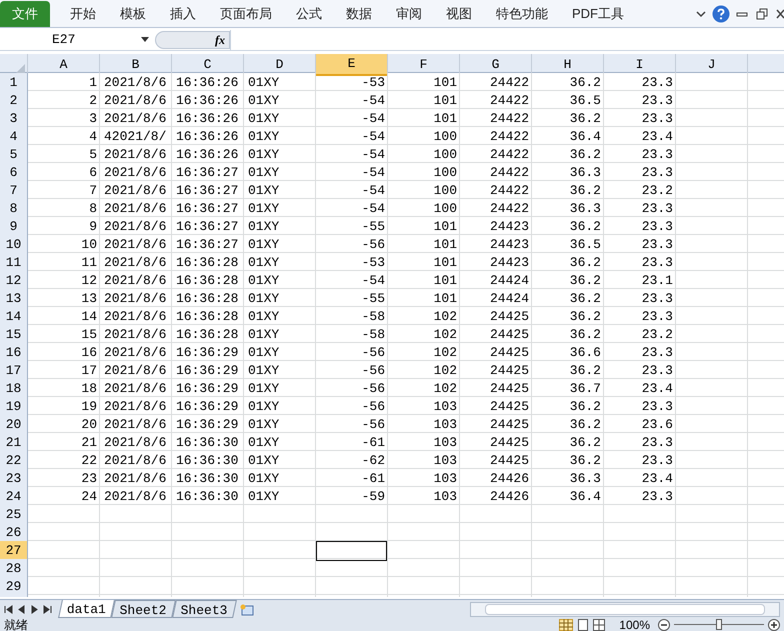  Describe the element at coordinates (14, 442) in the screenshot. I see `row-header: 21` at that location.